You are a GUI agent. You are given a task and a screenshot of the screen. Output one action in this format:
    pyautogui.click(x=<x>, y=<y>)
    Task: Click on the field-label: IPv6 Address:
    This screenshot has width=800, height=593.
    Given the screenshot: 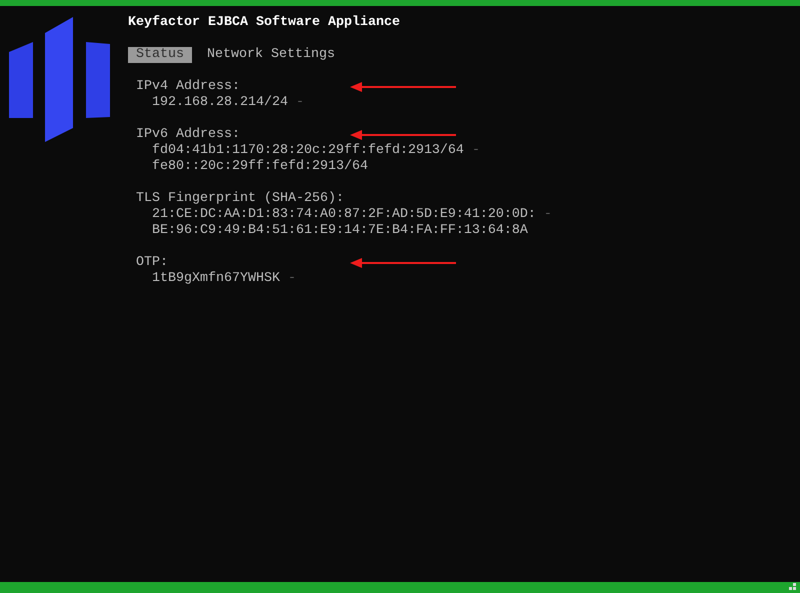 What is the action you would take?
    pyautogui.click(x=188, y=135)
    